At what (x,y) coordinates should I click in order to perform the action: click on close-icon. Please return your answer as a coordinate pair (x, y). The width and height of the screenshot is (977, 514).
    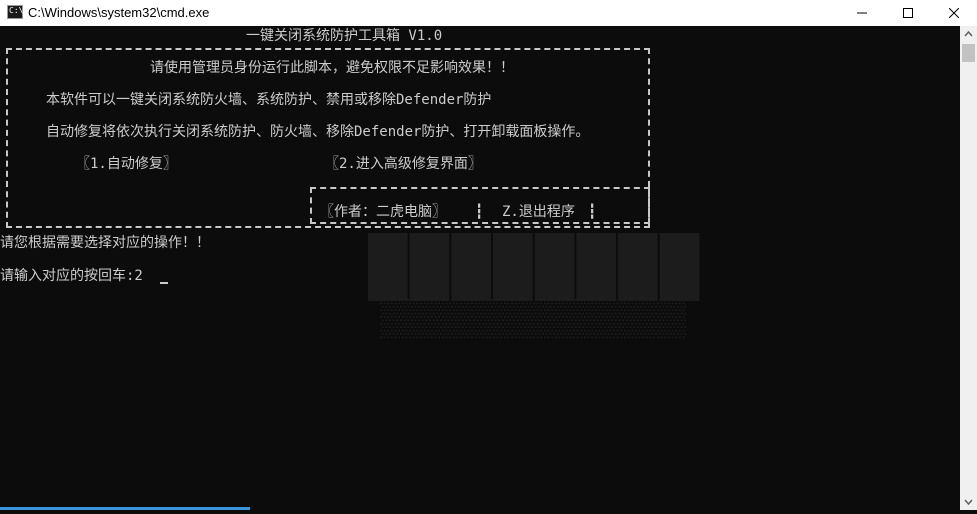
    Looking at the image, I should click on (954, 13).